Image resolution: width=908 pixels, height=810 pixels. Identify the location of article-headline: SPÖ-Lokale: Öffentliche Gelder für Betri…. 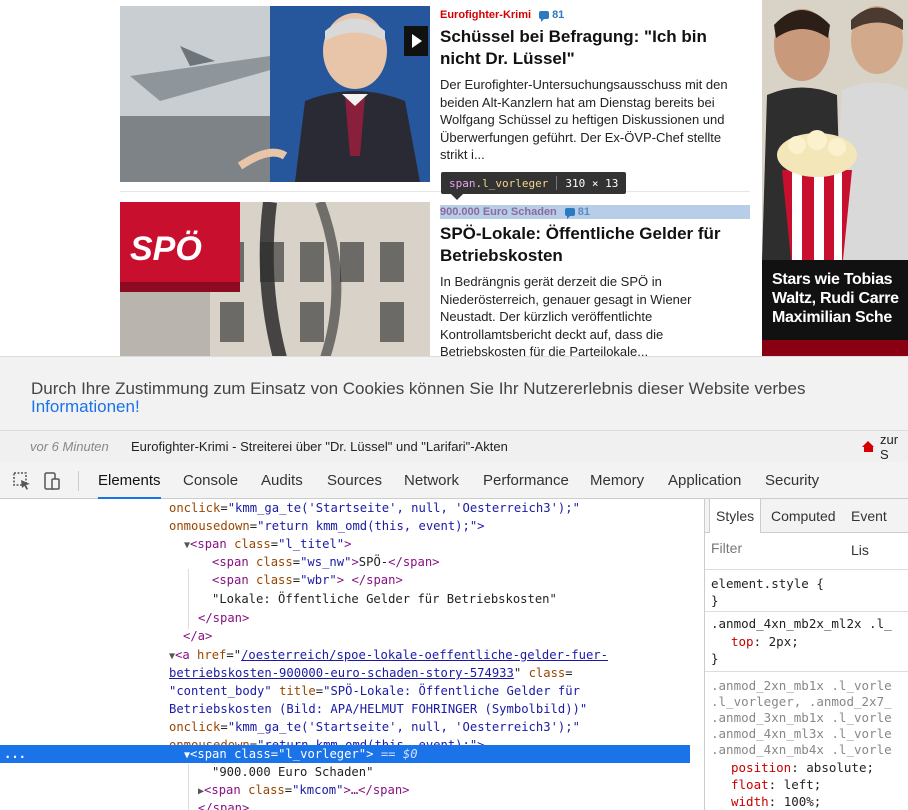
(595, 245).